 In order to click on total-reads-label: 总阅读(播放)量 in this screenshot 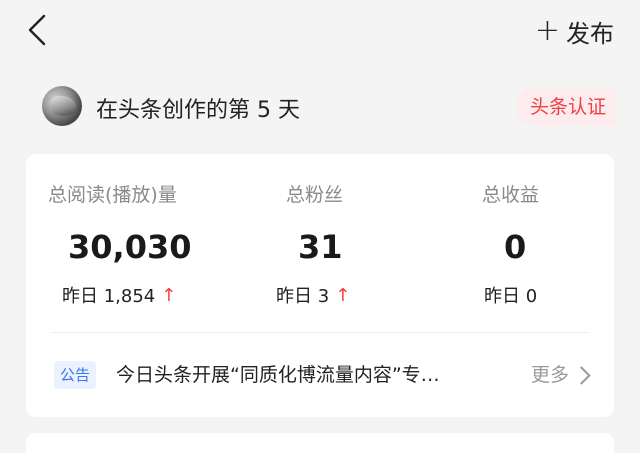, I will do `click(112, 195)`.